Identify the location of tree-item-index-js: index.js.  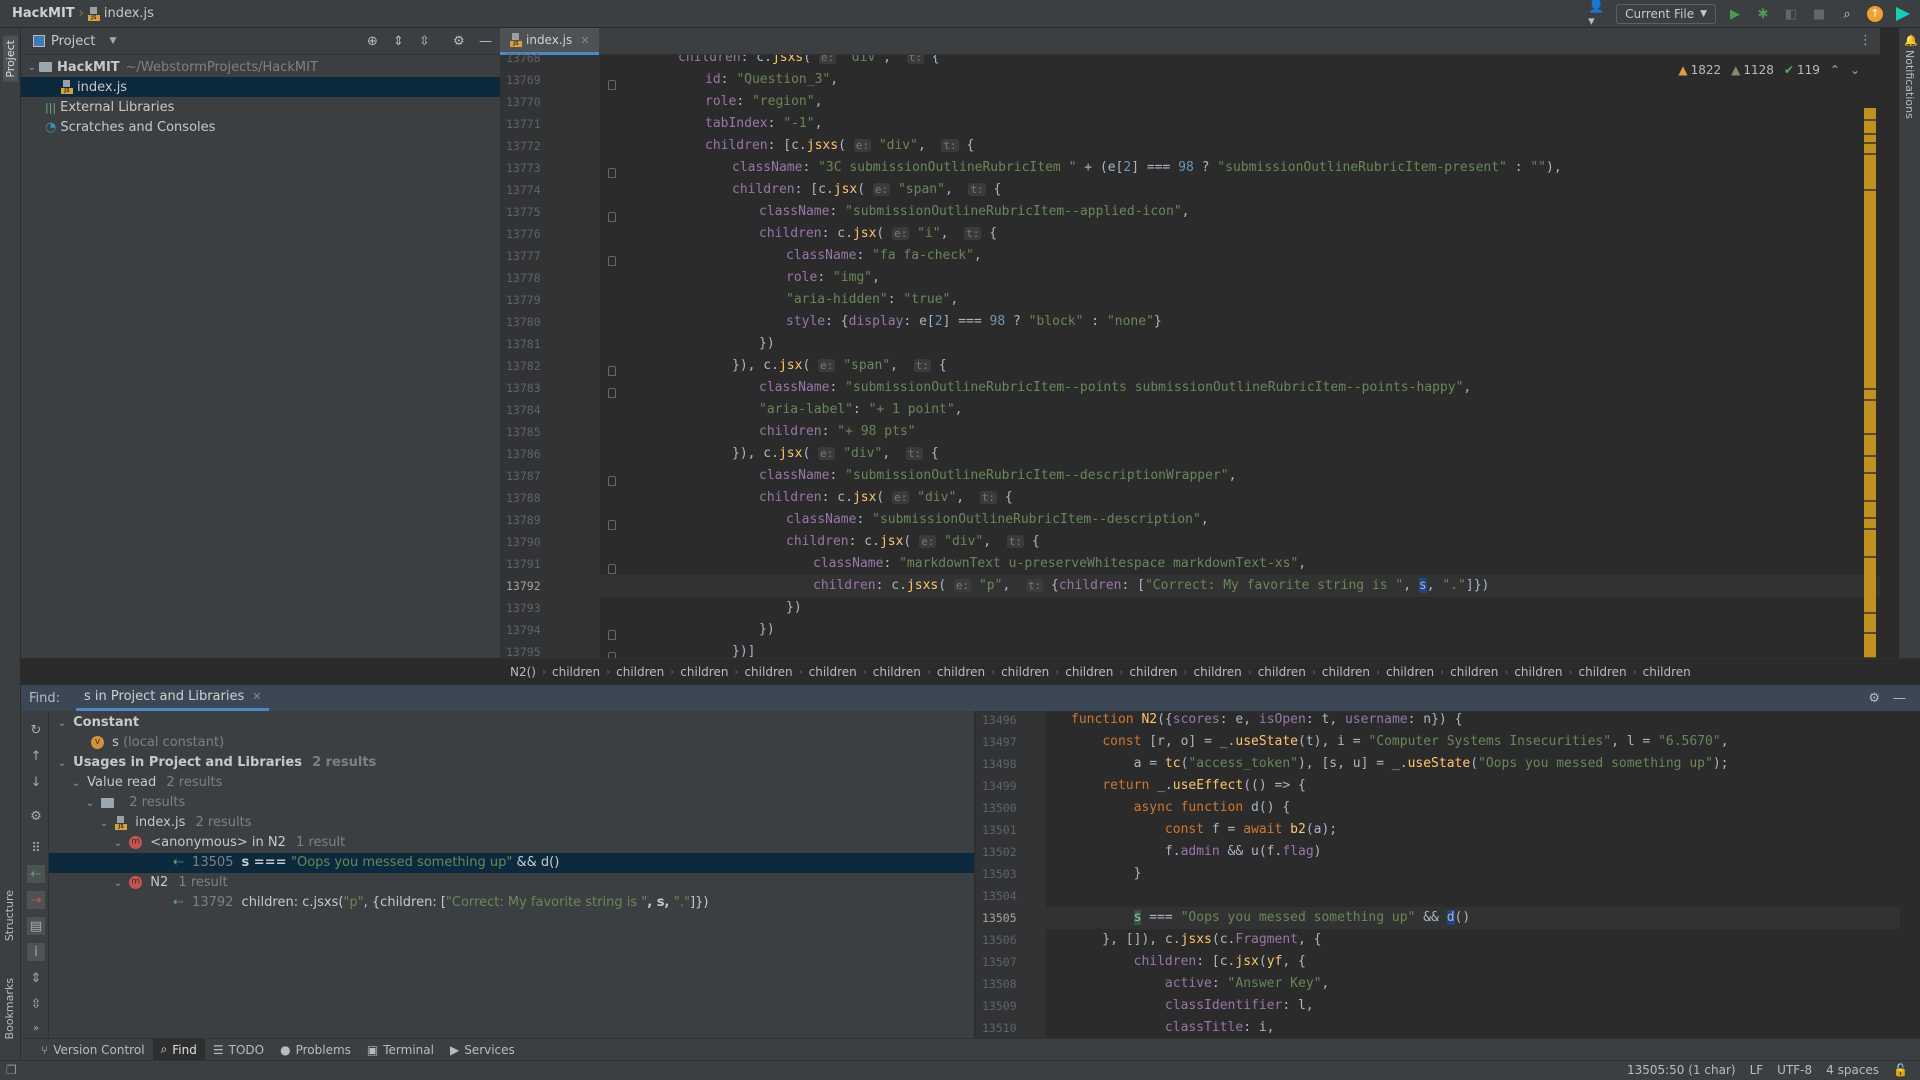
(260, 87).